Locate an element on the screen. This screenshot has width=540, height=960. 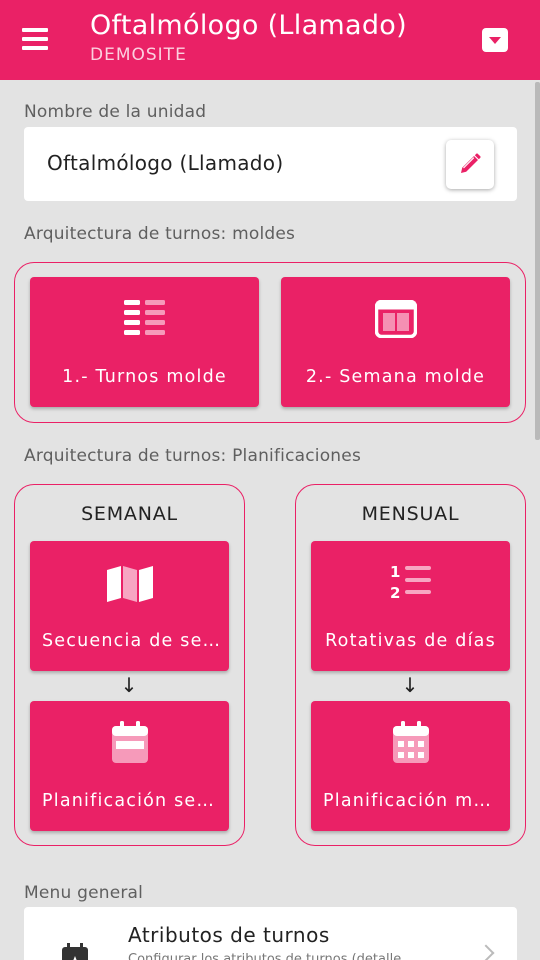
unit-name-card: Oftalmólogo (Llamado) is located at coordinates (270, 164).